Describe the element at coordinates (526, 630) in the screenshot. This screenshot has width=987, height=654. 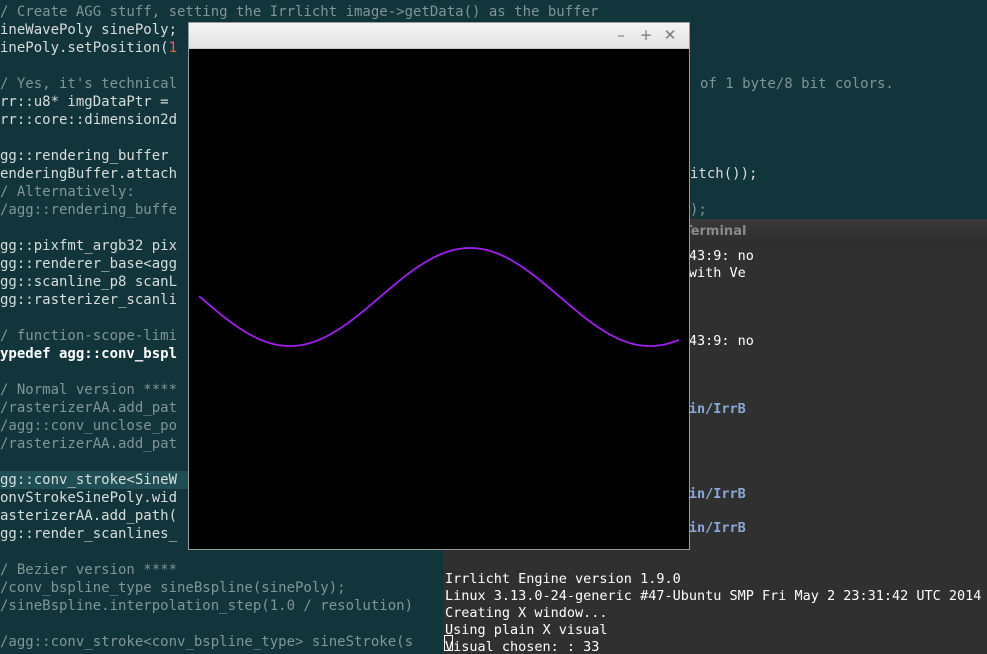
I see `terminal-line: Using plain X visual` at that location.